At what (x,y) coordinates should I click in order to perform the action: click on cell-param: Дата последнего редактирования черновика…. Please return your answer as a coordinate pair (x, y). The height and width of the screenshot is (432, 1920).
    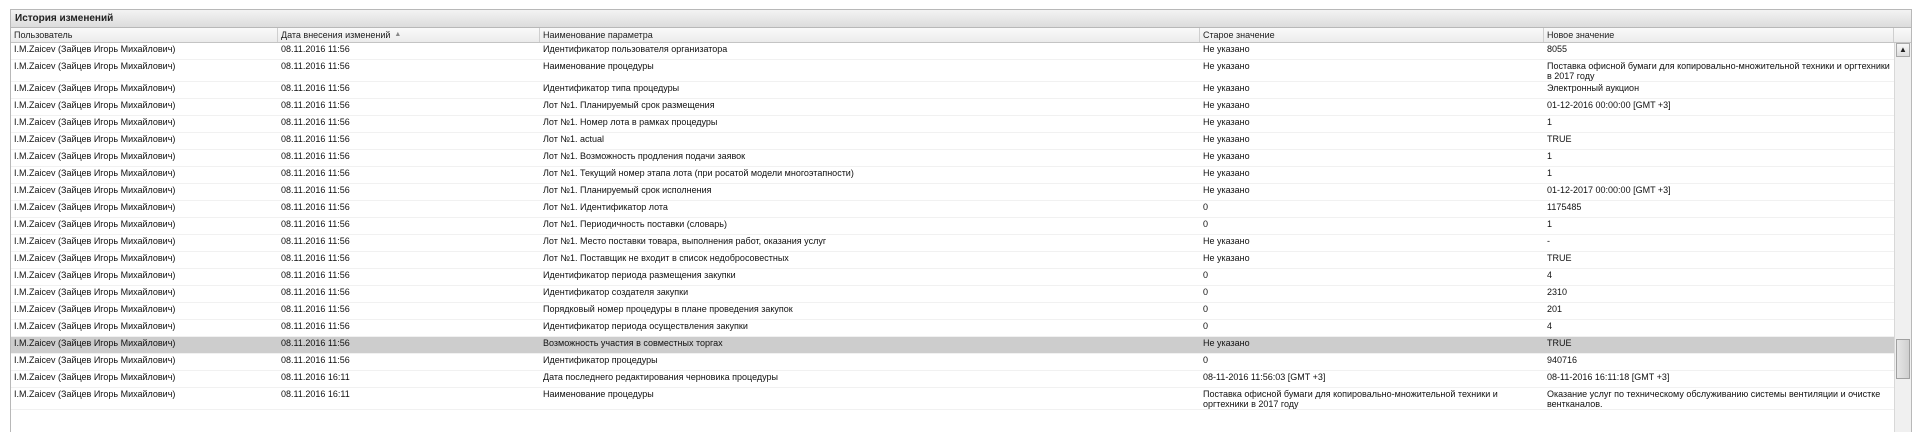
    Looking at the image, I should click on (661, 377).